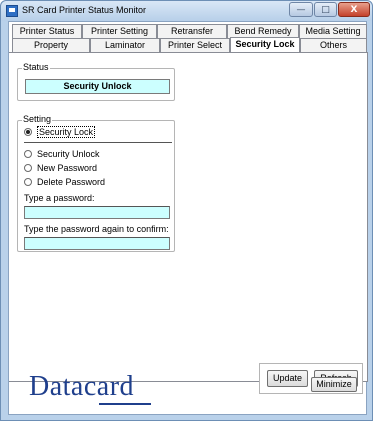  Describe the element at coordinates (96, 229) in the screenshot. I see `confirm-password-label: Type the password again to confirm:` at that location.